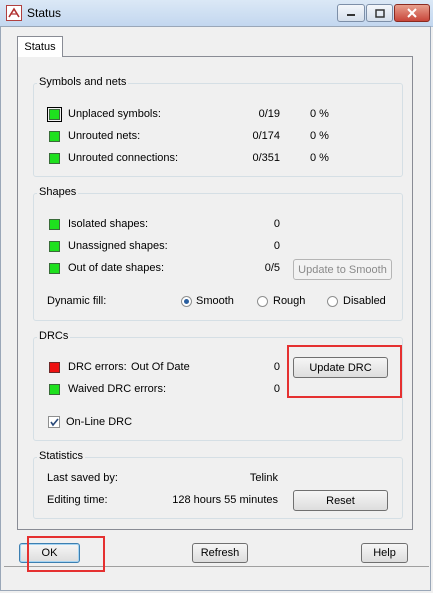 Image resolution: width=433 pixels, height=593 pixels. Describe the element at coordinates (262, 301) in the screenshot. I see `dynamic-fill-rough-radio` at that location.